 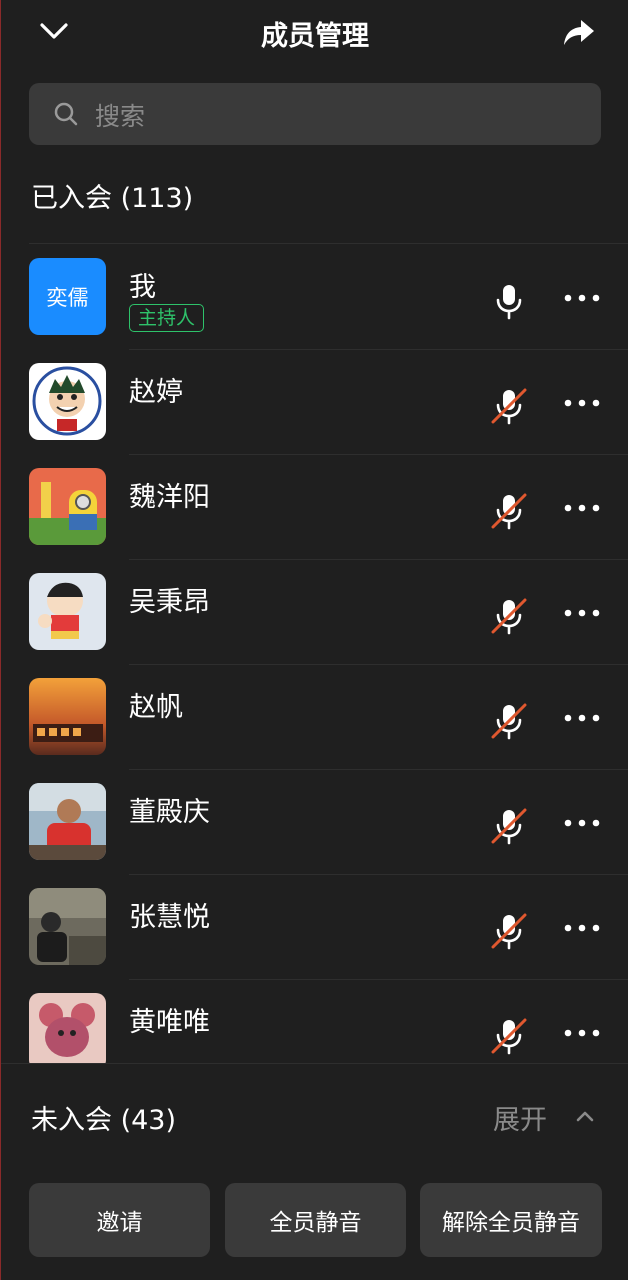 What do you see at coordinates (142, 287) in the screenshot?
I see `member-name: 我` at bounding box center [142, 287].